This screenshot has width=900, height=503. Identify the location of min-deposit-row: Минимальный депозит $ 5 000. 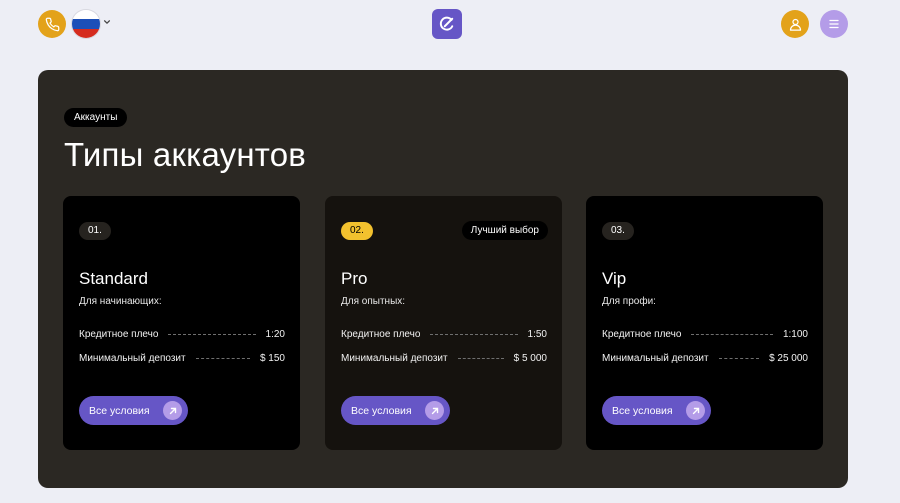
(444, 358).